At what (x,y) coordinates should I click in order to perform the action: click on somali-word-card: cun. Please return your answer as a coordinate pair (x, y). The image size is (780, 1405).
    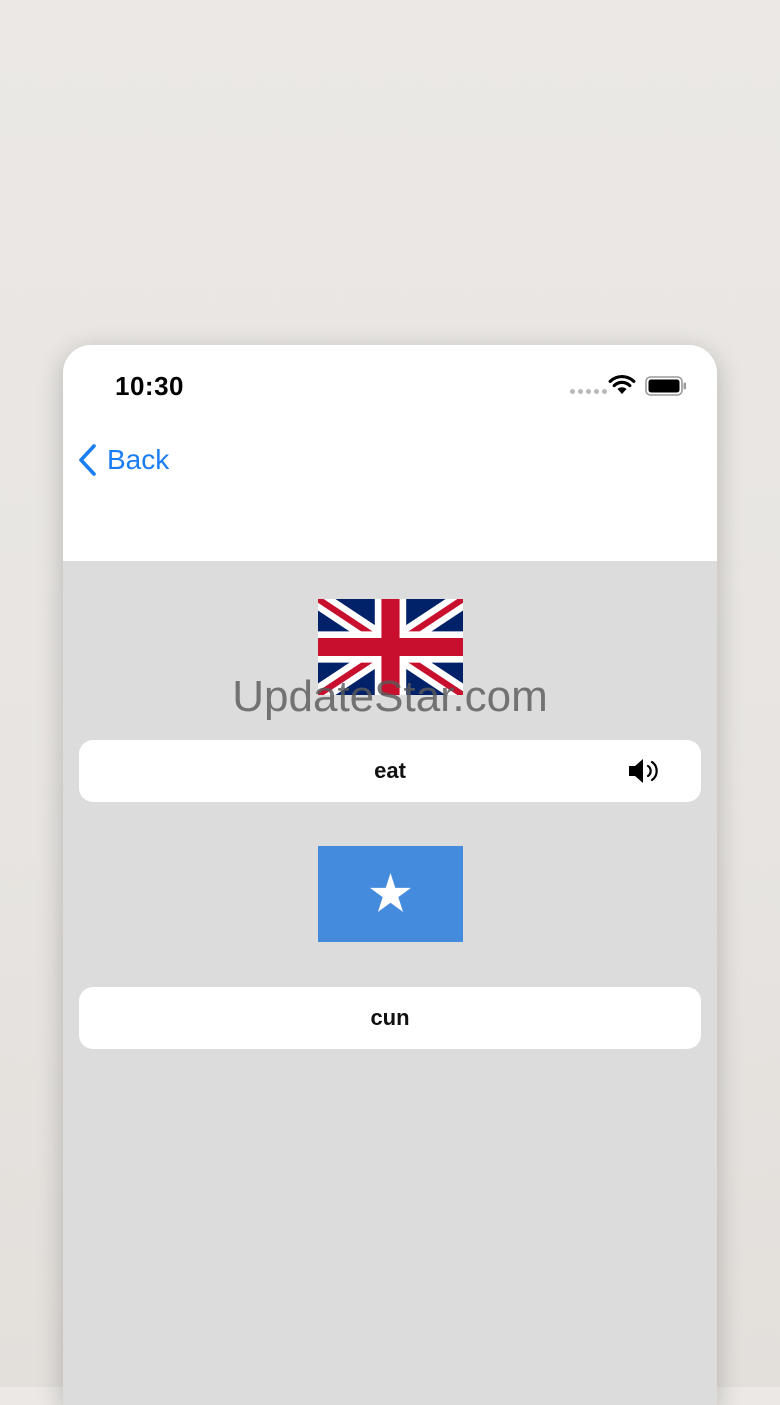
    Looking at the image, I should click on (390, 1018).